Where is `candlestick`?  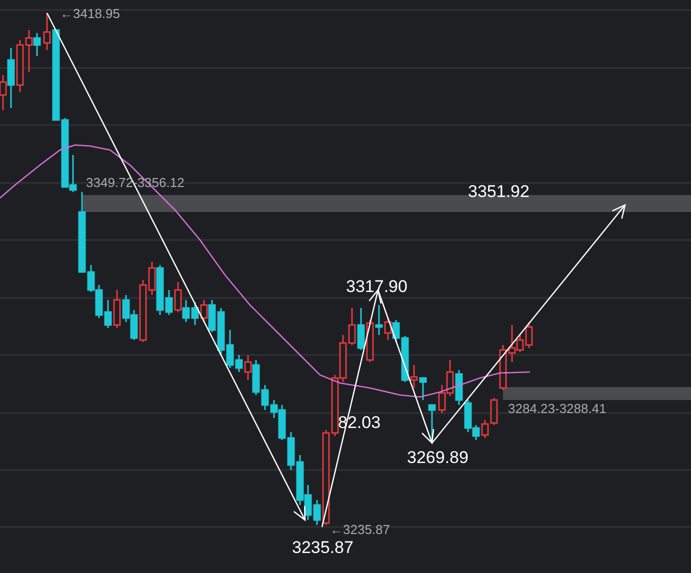
candlestick is located at coordinates (432, 422).